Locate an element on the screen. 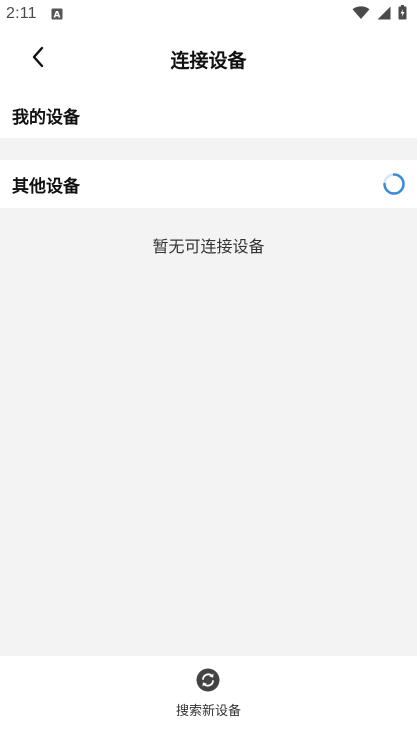 This screenshot has width=417, height=741. wifi-icon is located at coordinates (361, 14).